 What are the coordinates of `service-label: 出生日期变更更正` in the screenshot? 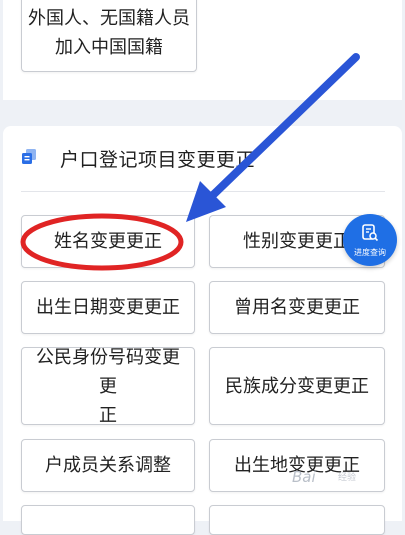 It's located at (108, 307).